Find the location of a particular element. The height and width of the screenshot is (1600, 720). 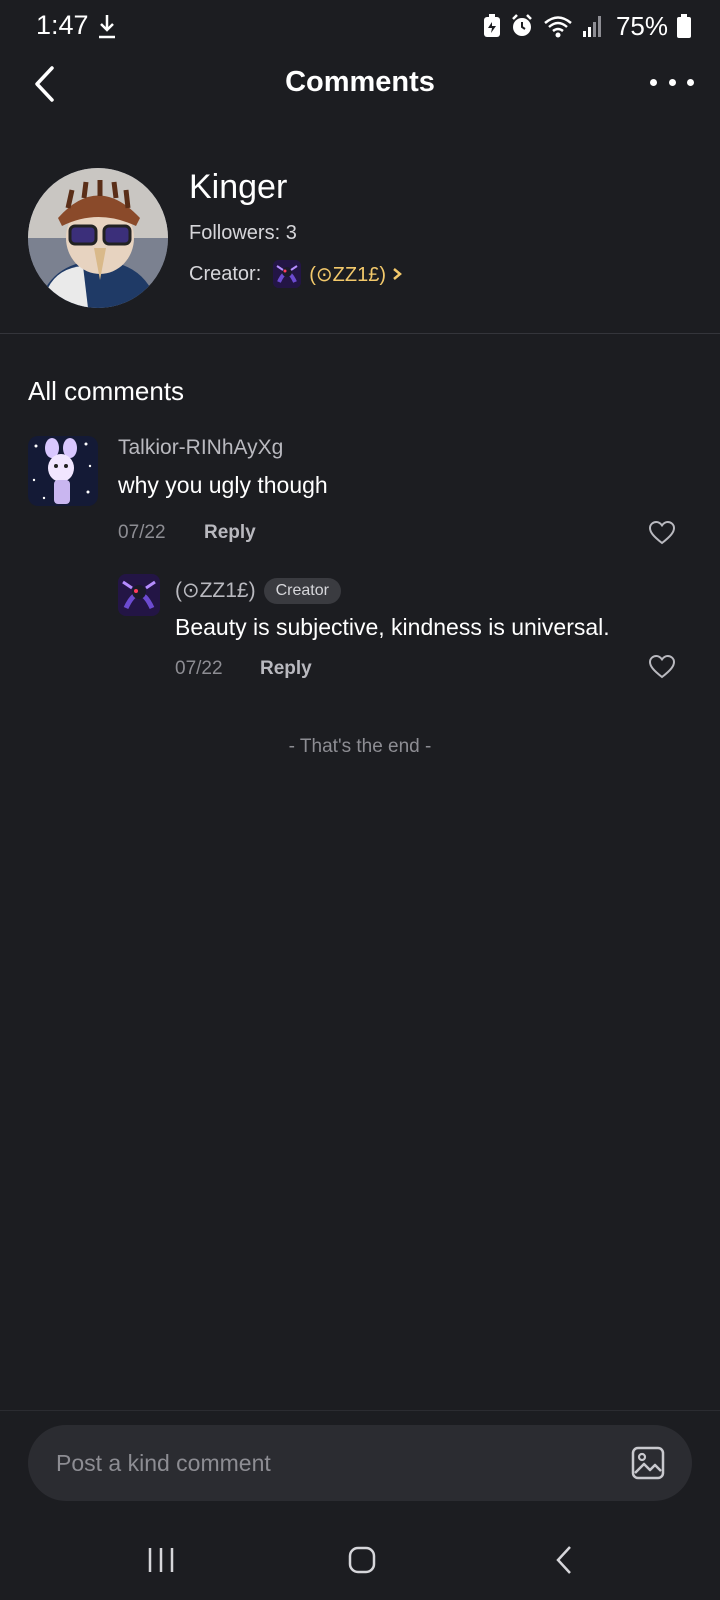

chevron-right-icon is located at coordinates (397, 274).